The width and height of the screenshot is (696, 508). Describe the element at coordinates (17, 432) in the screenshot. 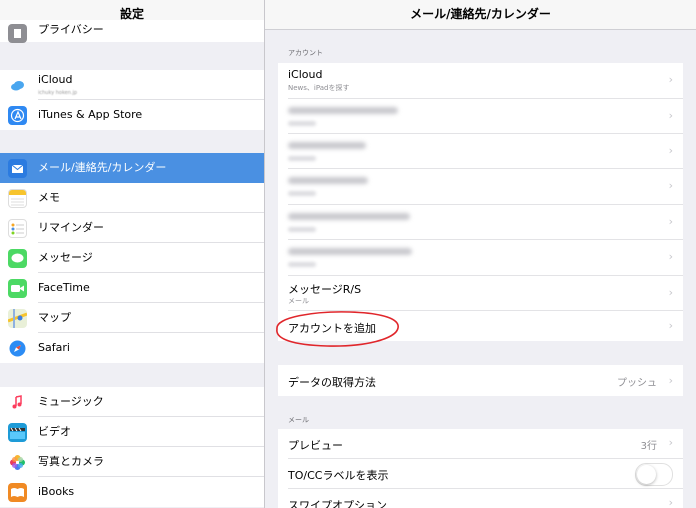

I see `clapperboard-icon` at that location.